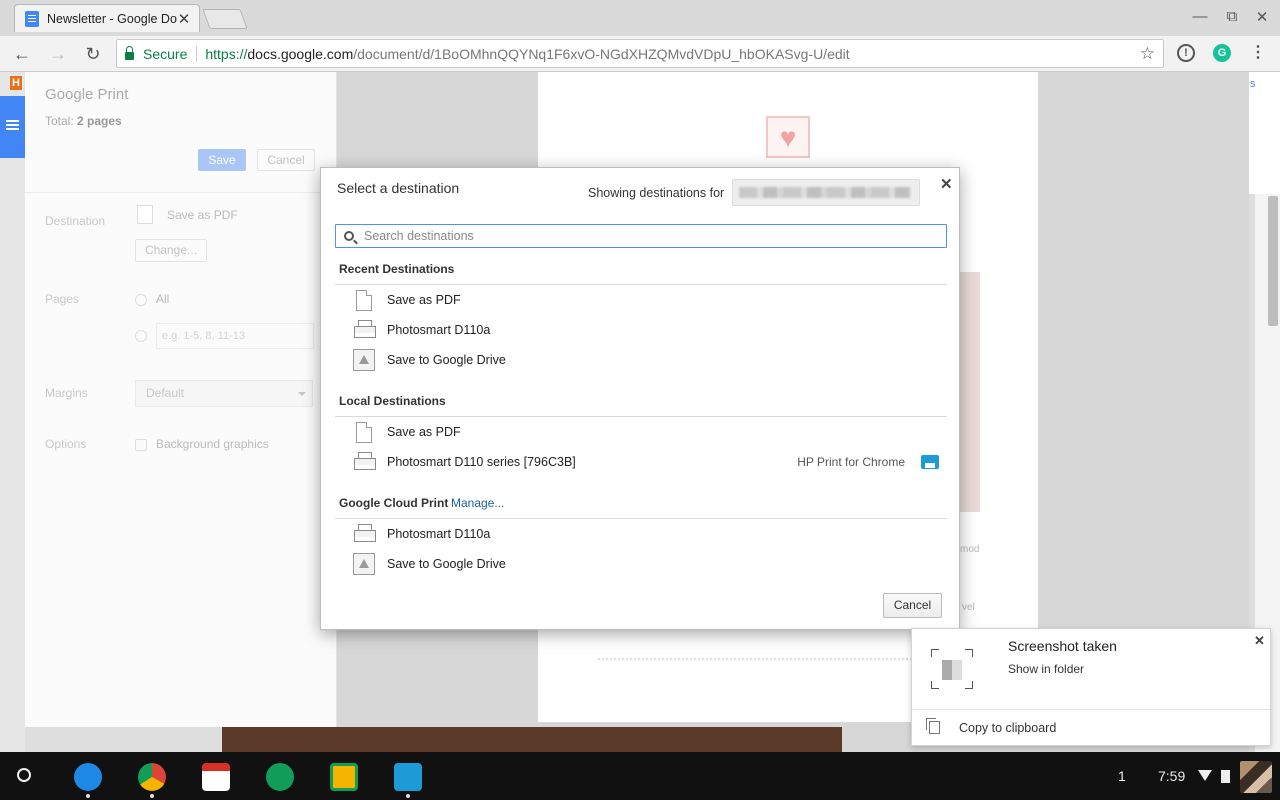 Image resolution: width=1280 pixels, height=800 pixels. Describe the element at coordinates (1222, 53) in the screenshot. I see `grammarly-icon: G` at that location.